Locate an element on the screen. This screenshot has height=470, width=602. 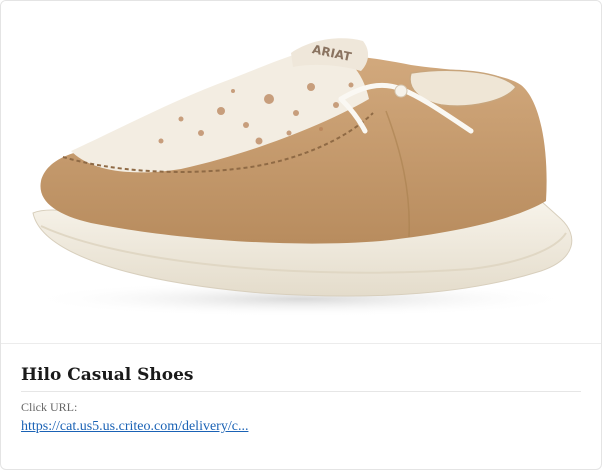
click-url-label: Click URL: is located at coordinates (49, 407).